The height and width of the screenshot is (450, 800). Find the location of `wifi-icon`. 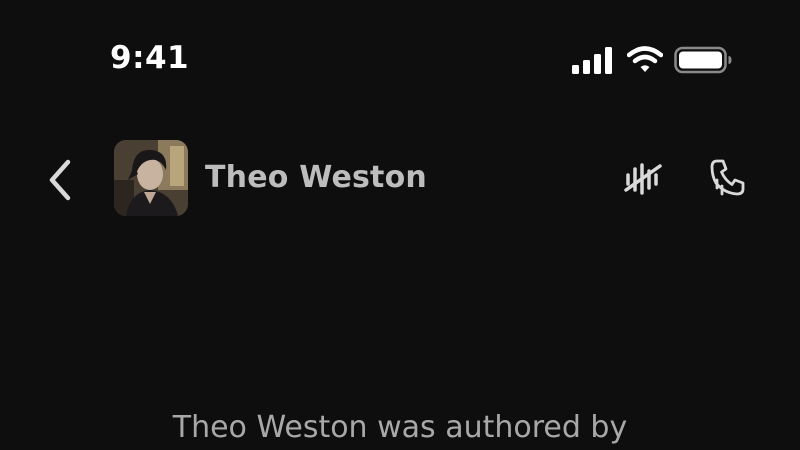

wifi-icon is located at coordinates (645, 59).